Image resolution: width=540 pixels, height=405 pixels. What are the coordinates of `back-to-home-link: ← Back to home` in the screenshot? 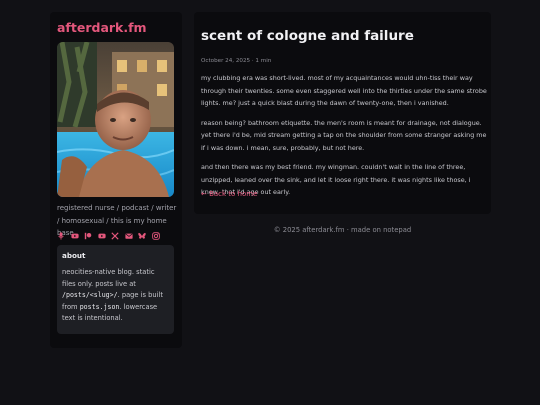 It's located at (229, 194).